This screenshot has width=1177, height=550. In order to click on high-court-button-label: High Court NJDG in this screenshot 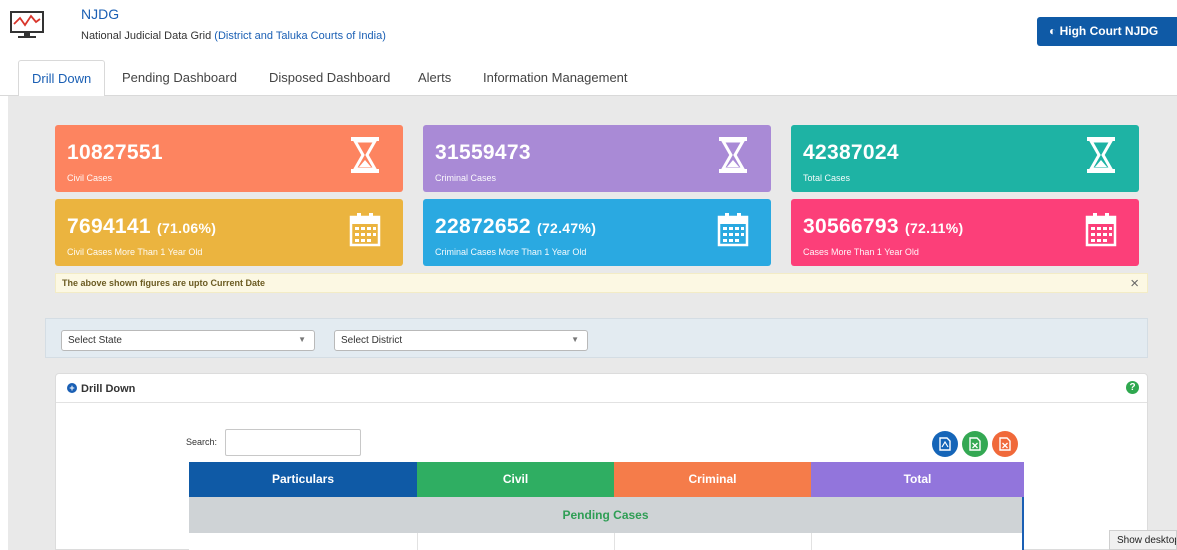, I will do `click(1109, 31)`.